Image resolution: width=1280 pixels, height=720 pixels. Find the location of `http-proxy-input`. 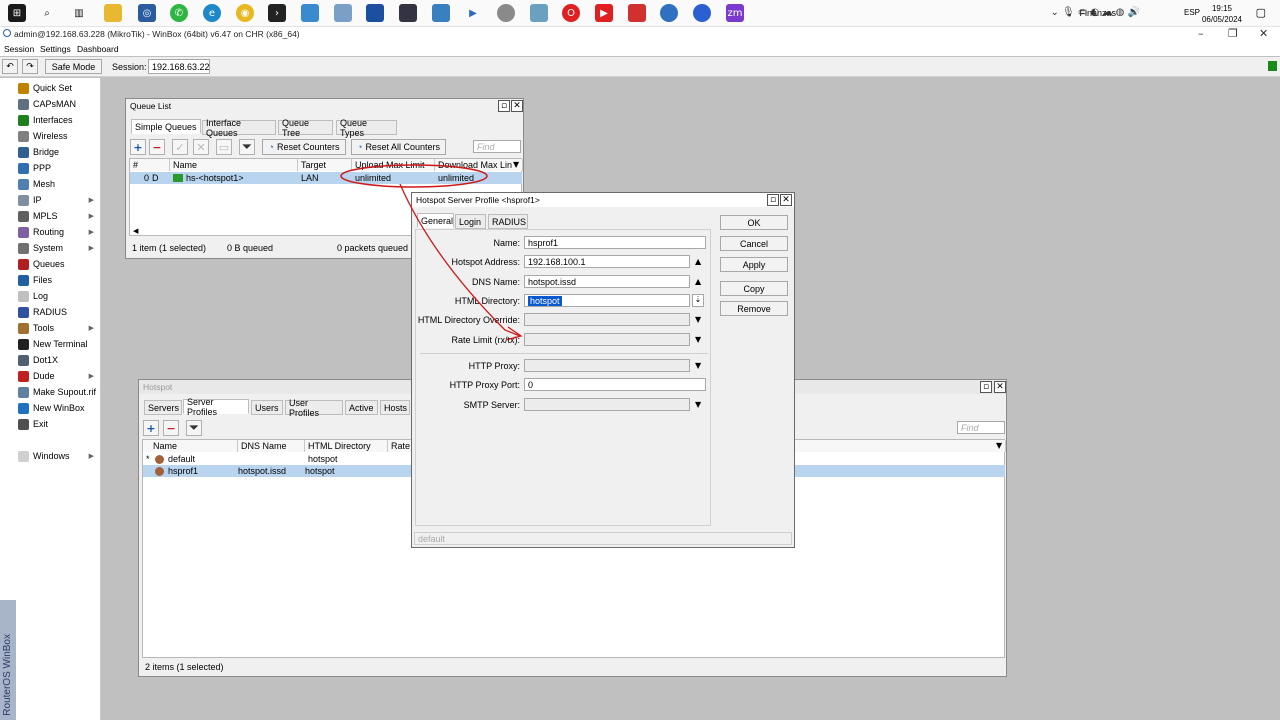

http-proxy-input is located at coordinates (607, 365).